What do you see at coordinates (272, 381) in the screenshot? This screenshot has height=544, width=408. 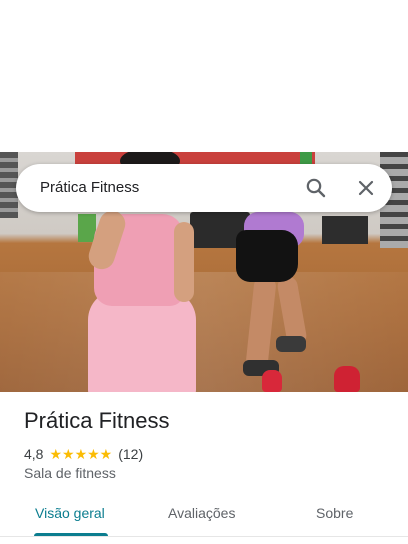 I see `kettlebell` at bounding box center [272, 381].